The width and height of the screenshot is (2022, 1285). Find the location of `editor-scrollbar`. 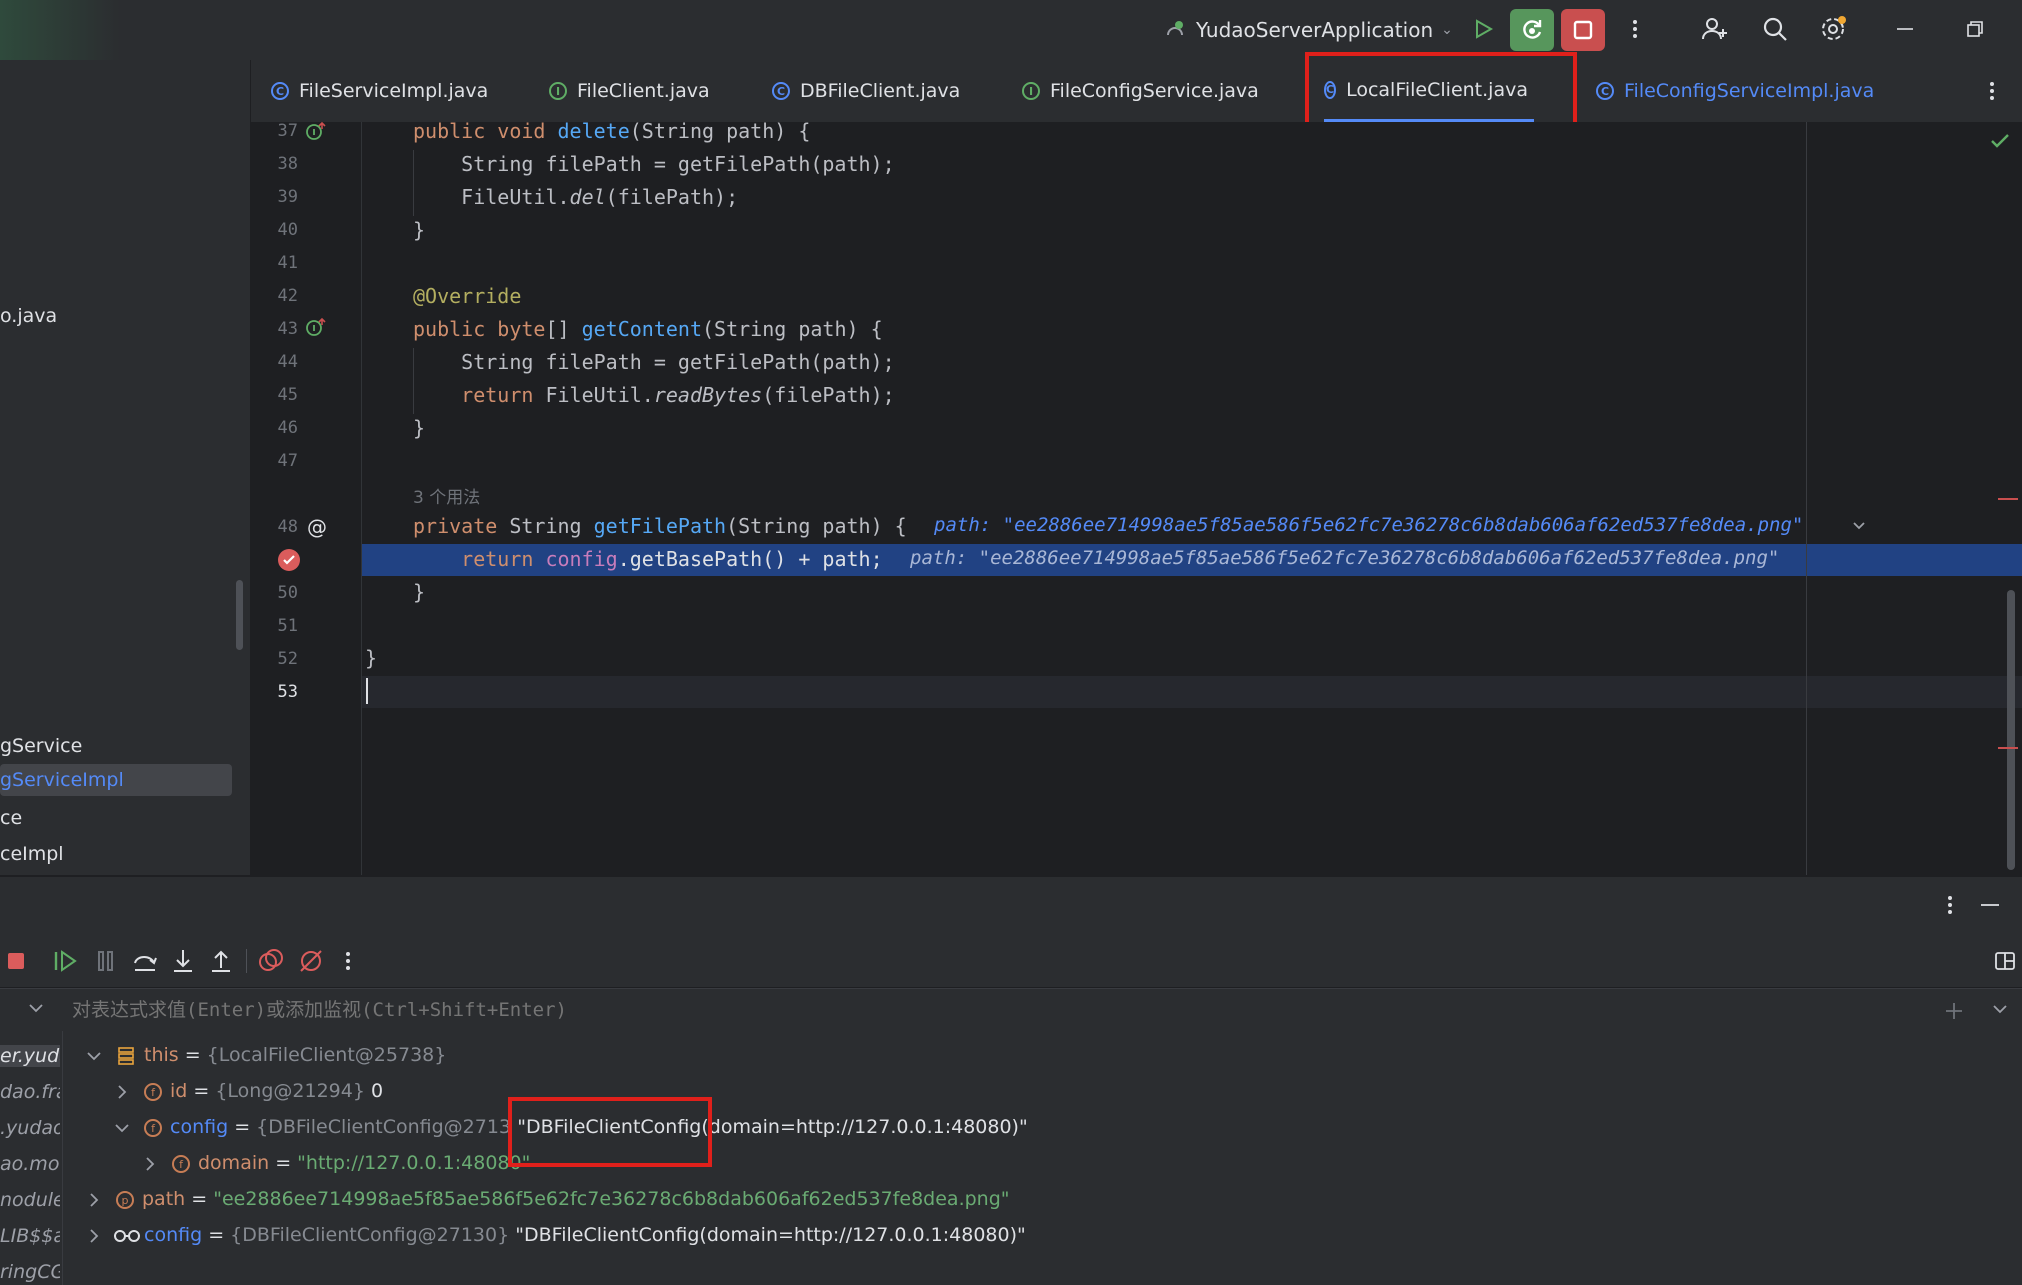

editor-scrollbar is located at coordinates (2011, 730).